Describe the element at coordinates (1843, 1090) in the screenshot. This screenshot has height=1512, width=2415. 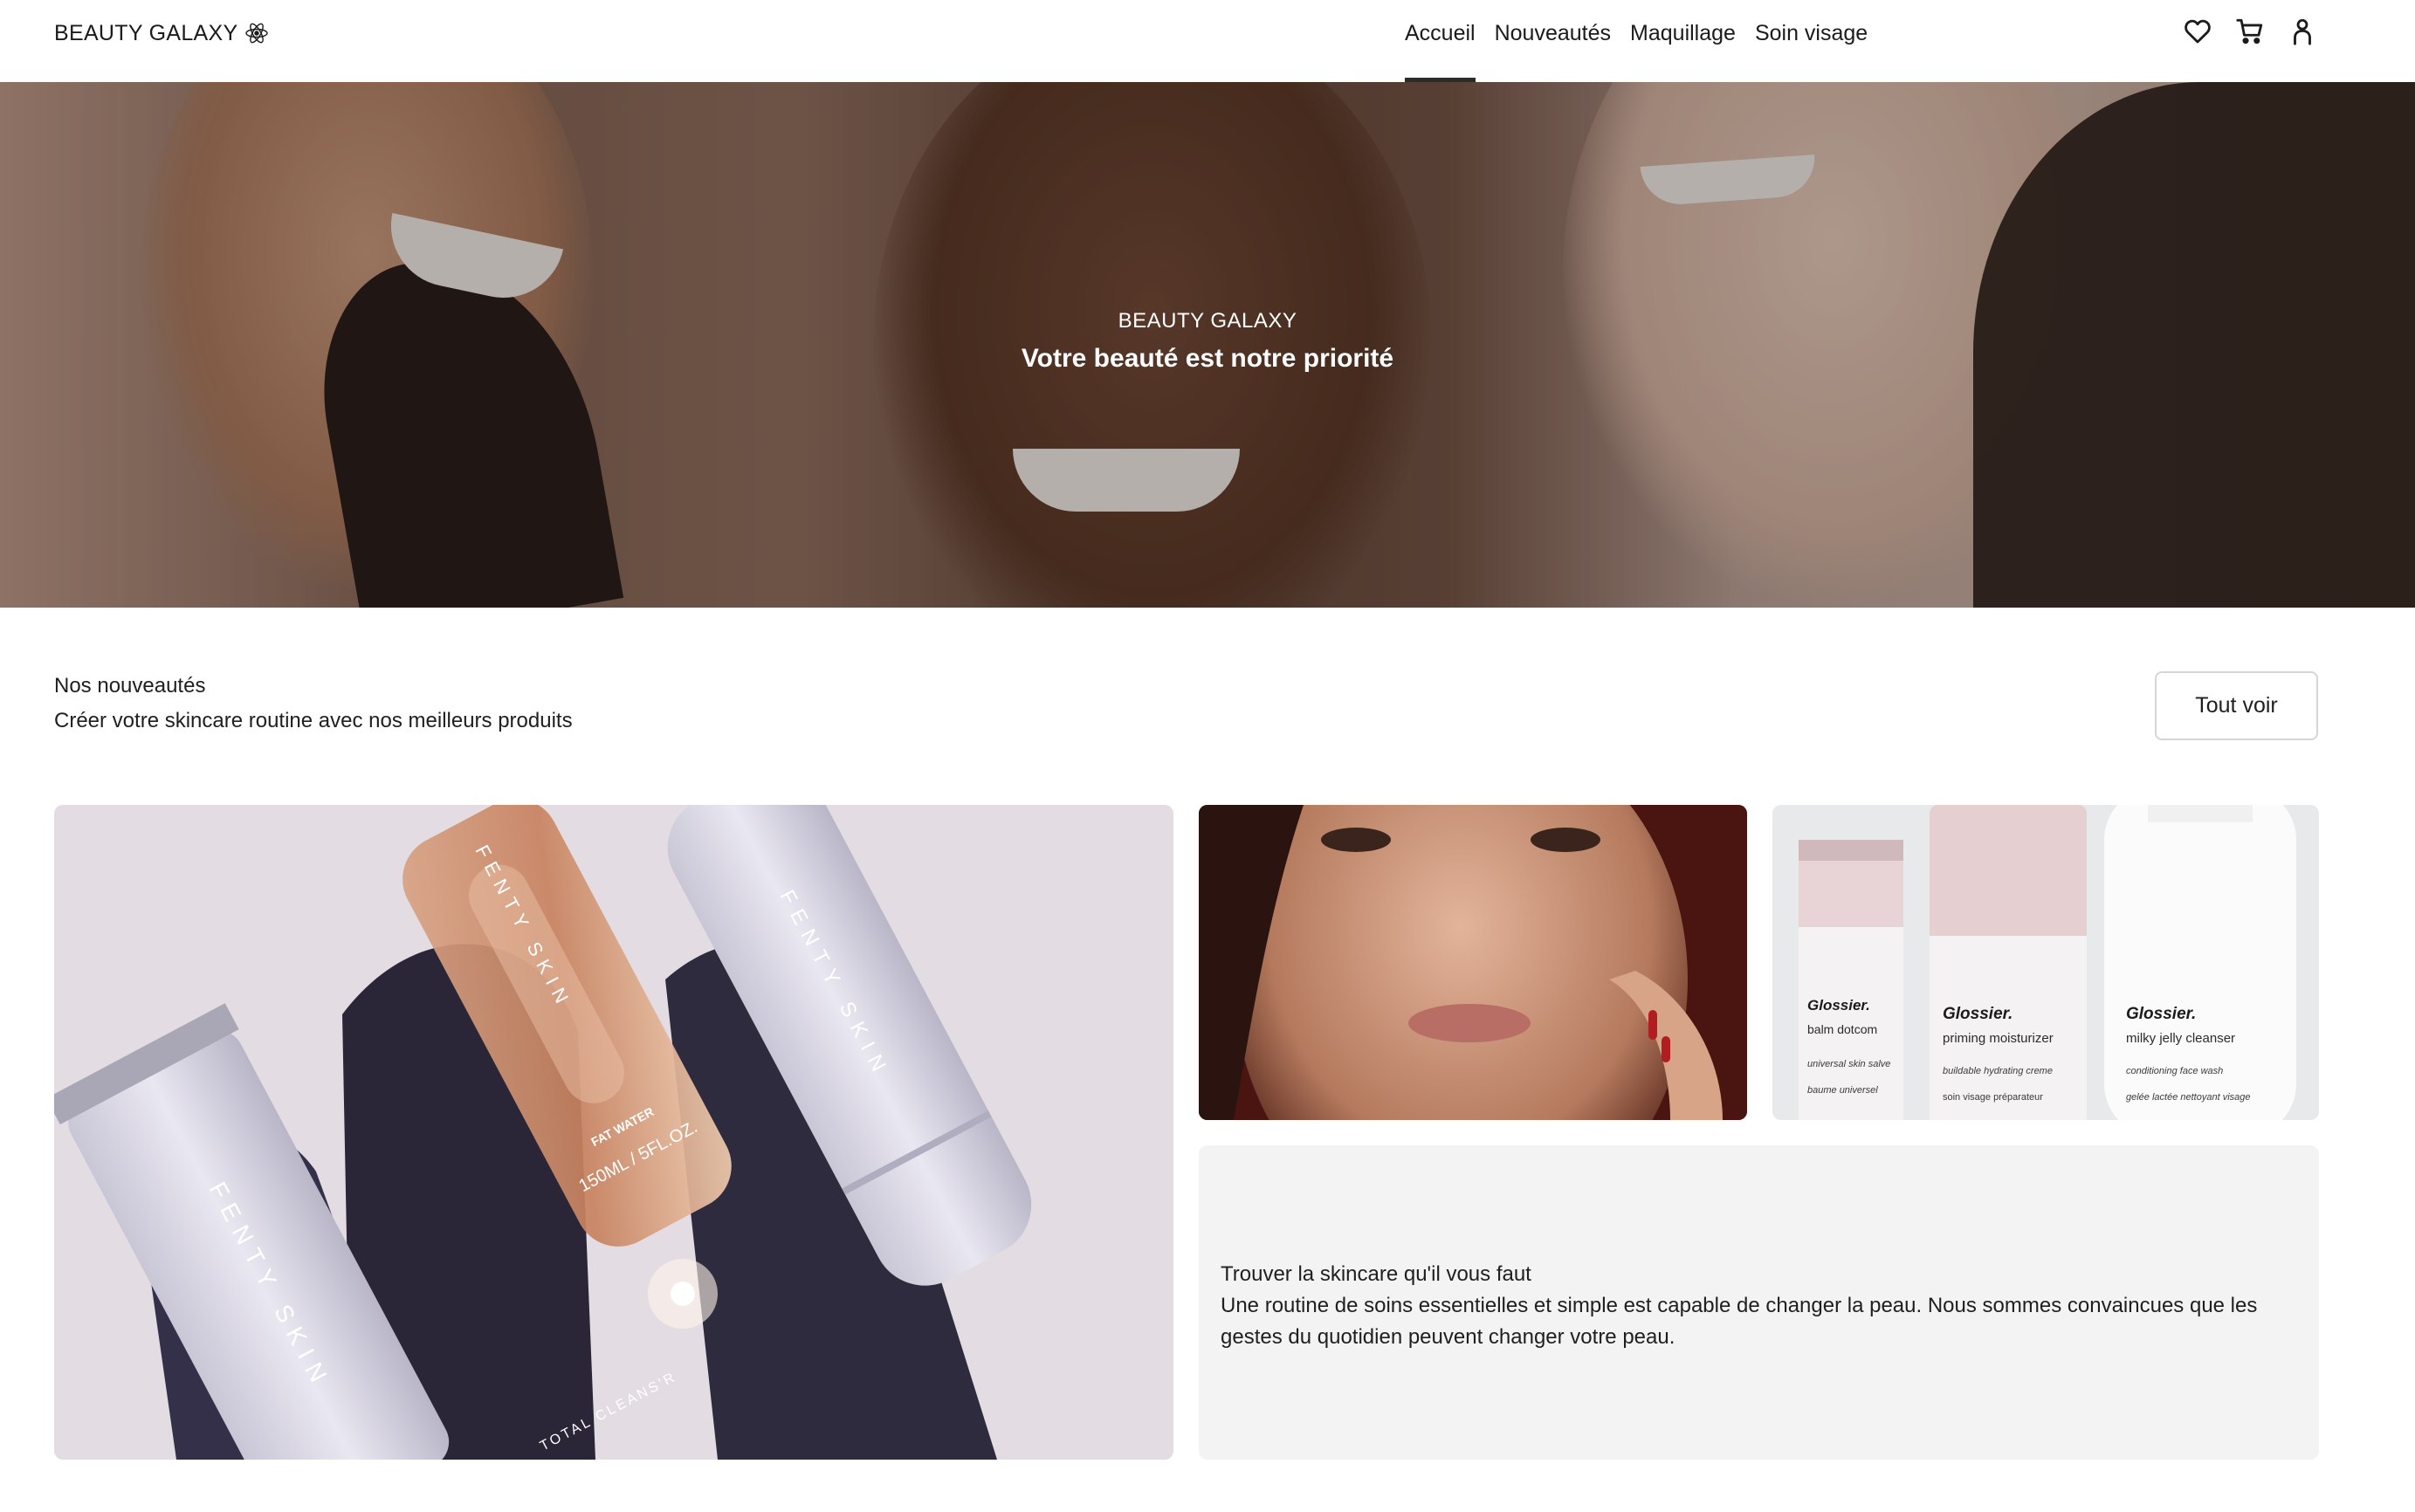
I see `glossier-balm-fr: baume universel` at that location.